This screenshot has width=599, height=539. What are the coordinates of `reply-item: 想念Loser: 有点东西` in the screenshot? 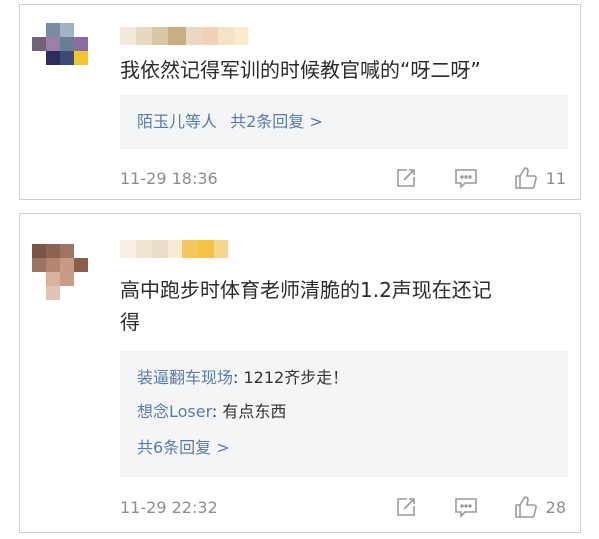 It's located at (211, 412).